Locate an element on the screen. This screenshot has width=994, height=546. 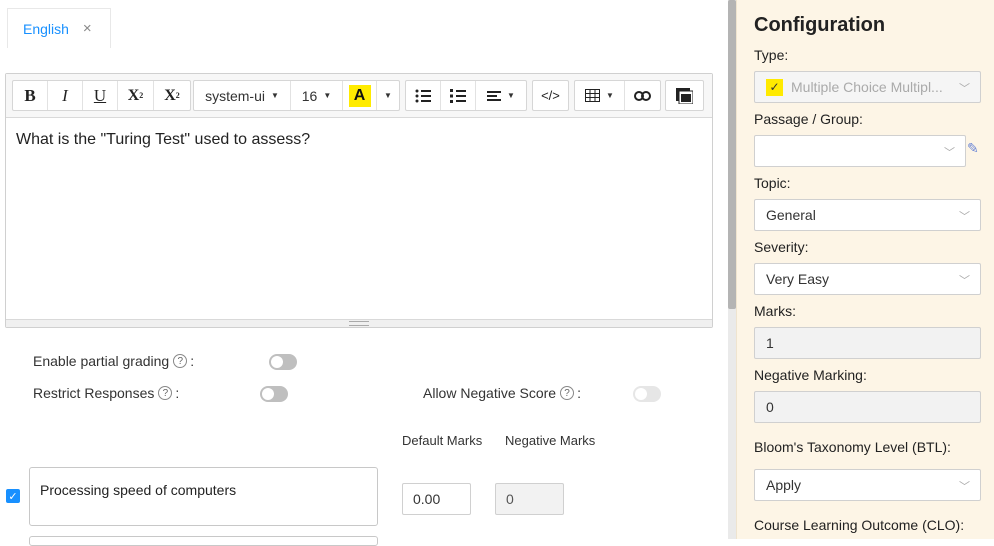
negative-marking-input: 0 is located at coordinates (867, 407).